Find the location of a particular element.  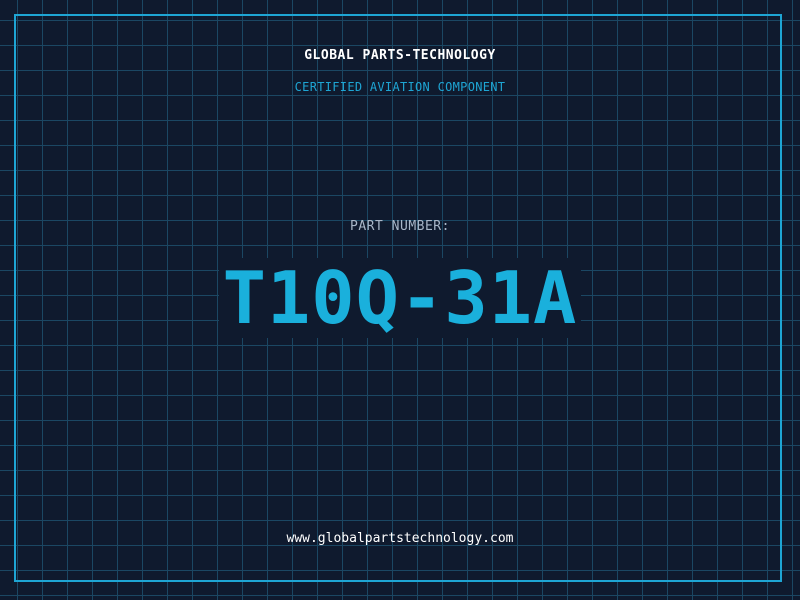

part-number-container: T10Q-31A is located at coordinates (400, 298).